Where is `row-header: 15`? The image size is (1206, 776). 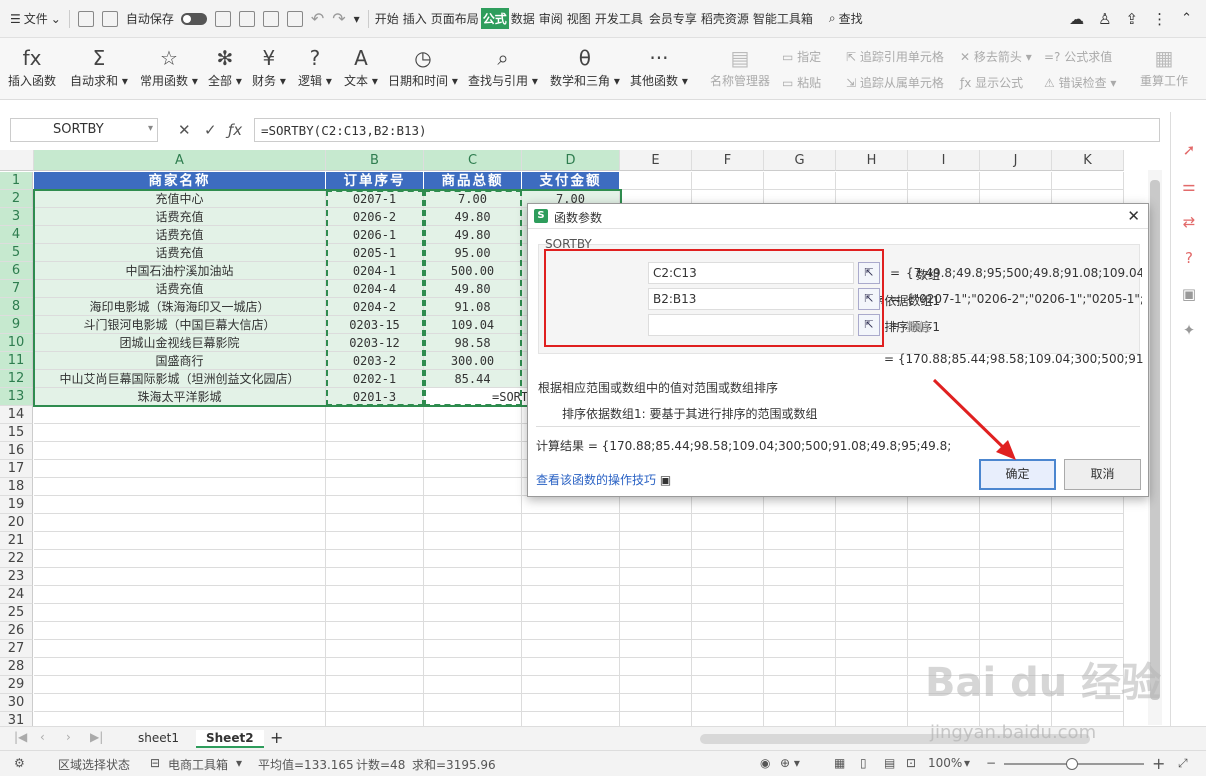 row-header: 15 is located at coordinates (16, 433).